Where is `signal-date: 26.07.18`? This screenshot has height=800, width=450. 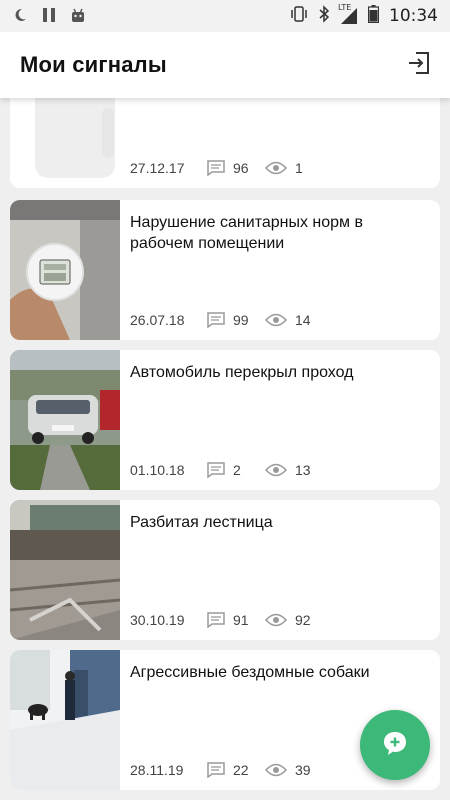
signal-date: 26.07.18 is located at coordinates (157, 320).